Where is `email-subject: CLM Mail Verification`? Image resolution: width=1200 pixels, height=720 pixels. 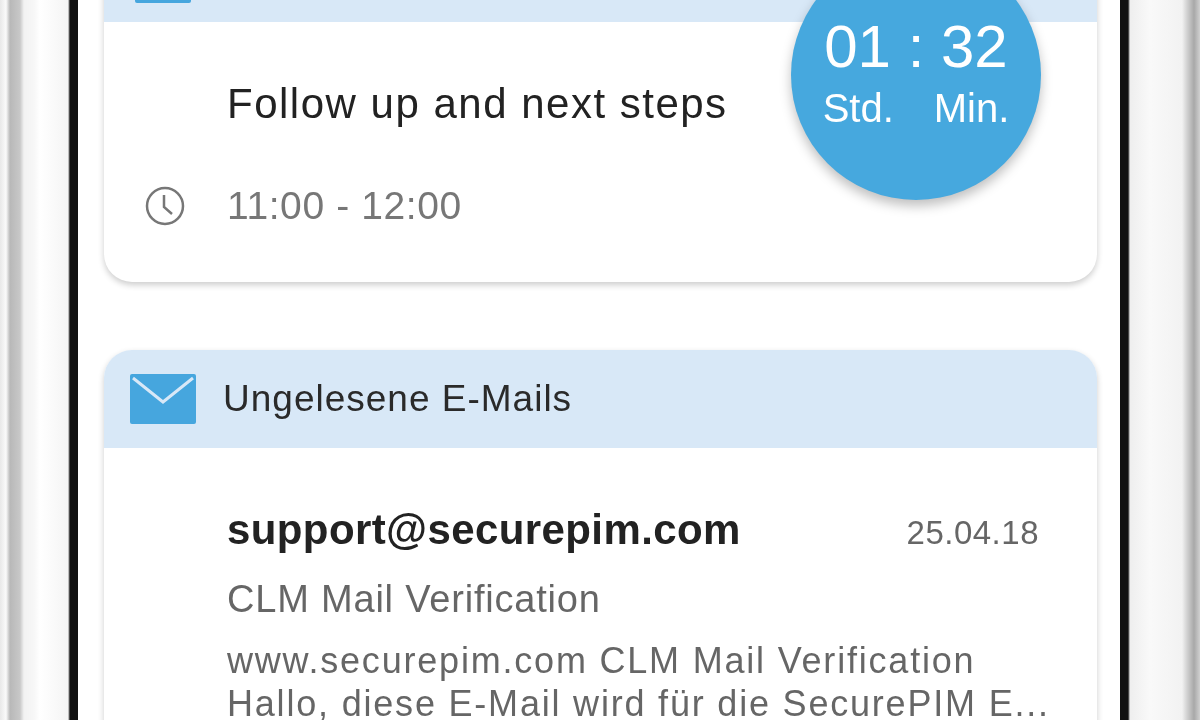 email-subject: CLM Mail Verification is located at coordinates (414, 599).